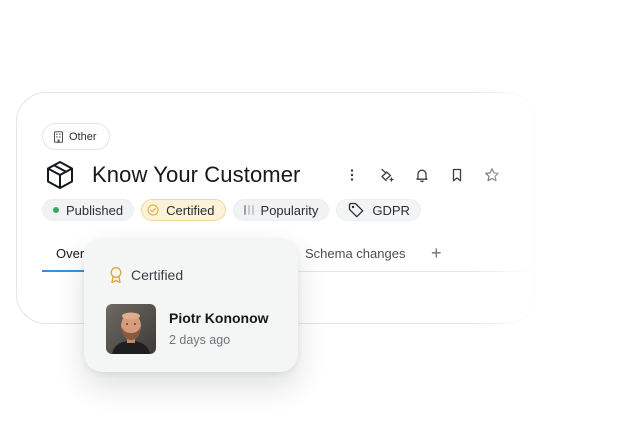  What do you see at coordinates (58, 136) in the screenshot?
I see `building-icon` at bounding box center [58, 136].